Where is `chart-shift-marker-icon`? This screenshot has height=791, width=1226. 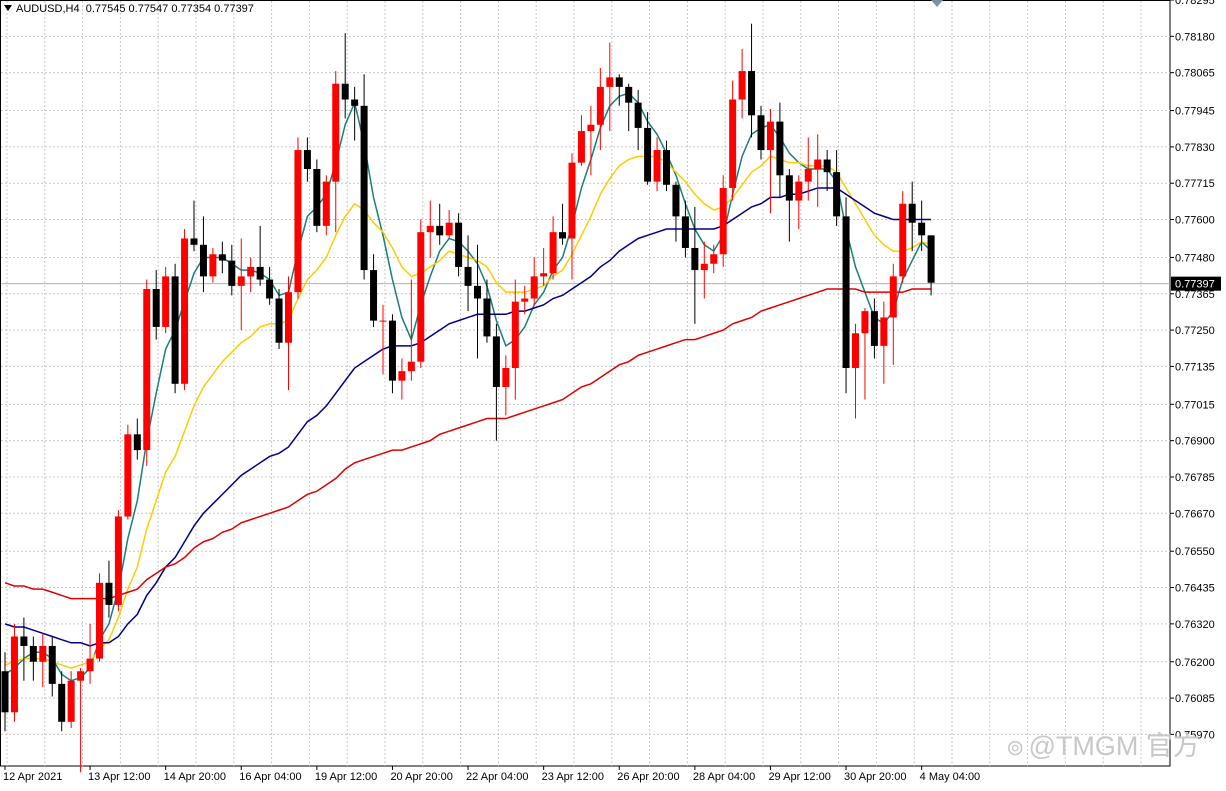 chart-shift-marker-icon is located at coordinates (937, 3).